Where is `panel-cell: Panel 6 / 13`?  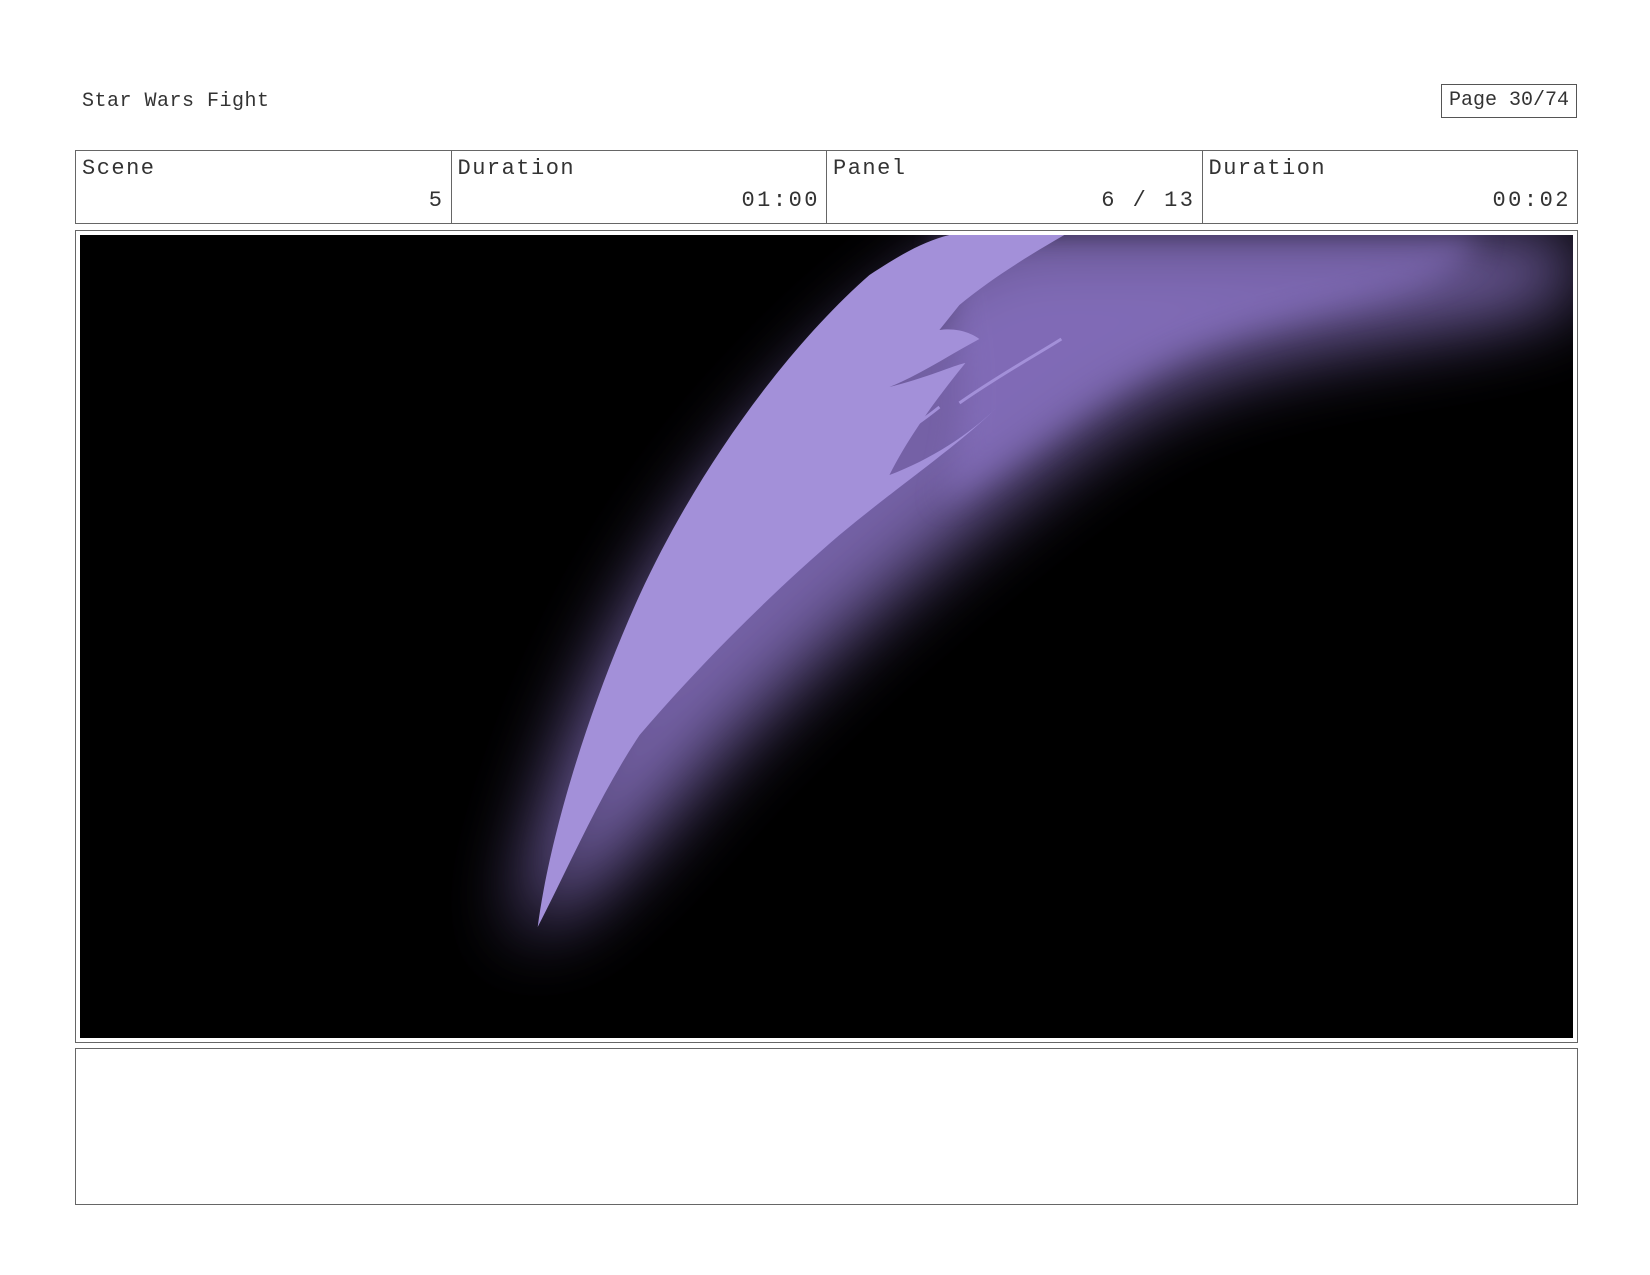
panel-cell: Panel 6 / 13 is located at coordinates (1015, 187).